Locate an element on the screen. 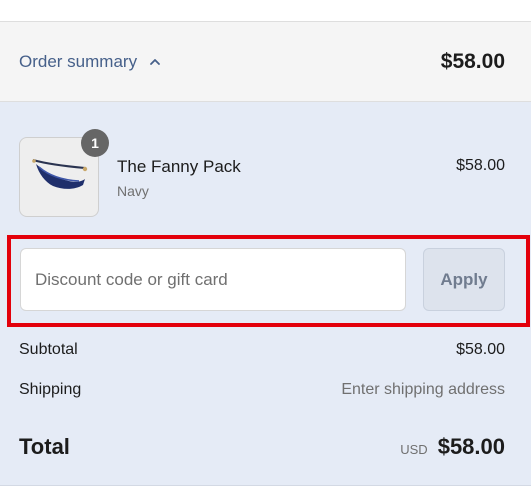 This screenshot has height=503, width=531. product-variant: Navy is located at coordinates (133, 191).